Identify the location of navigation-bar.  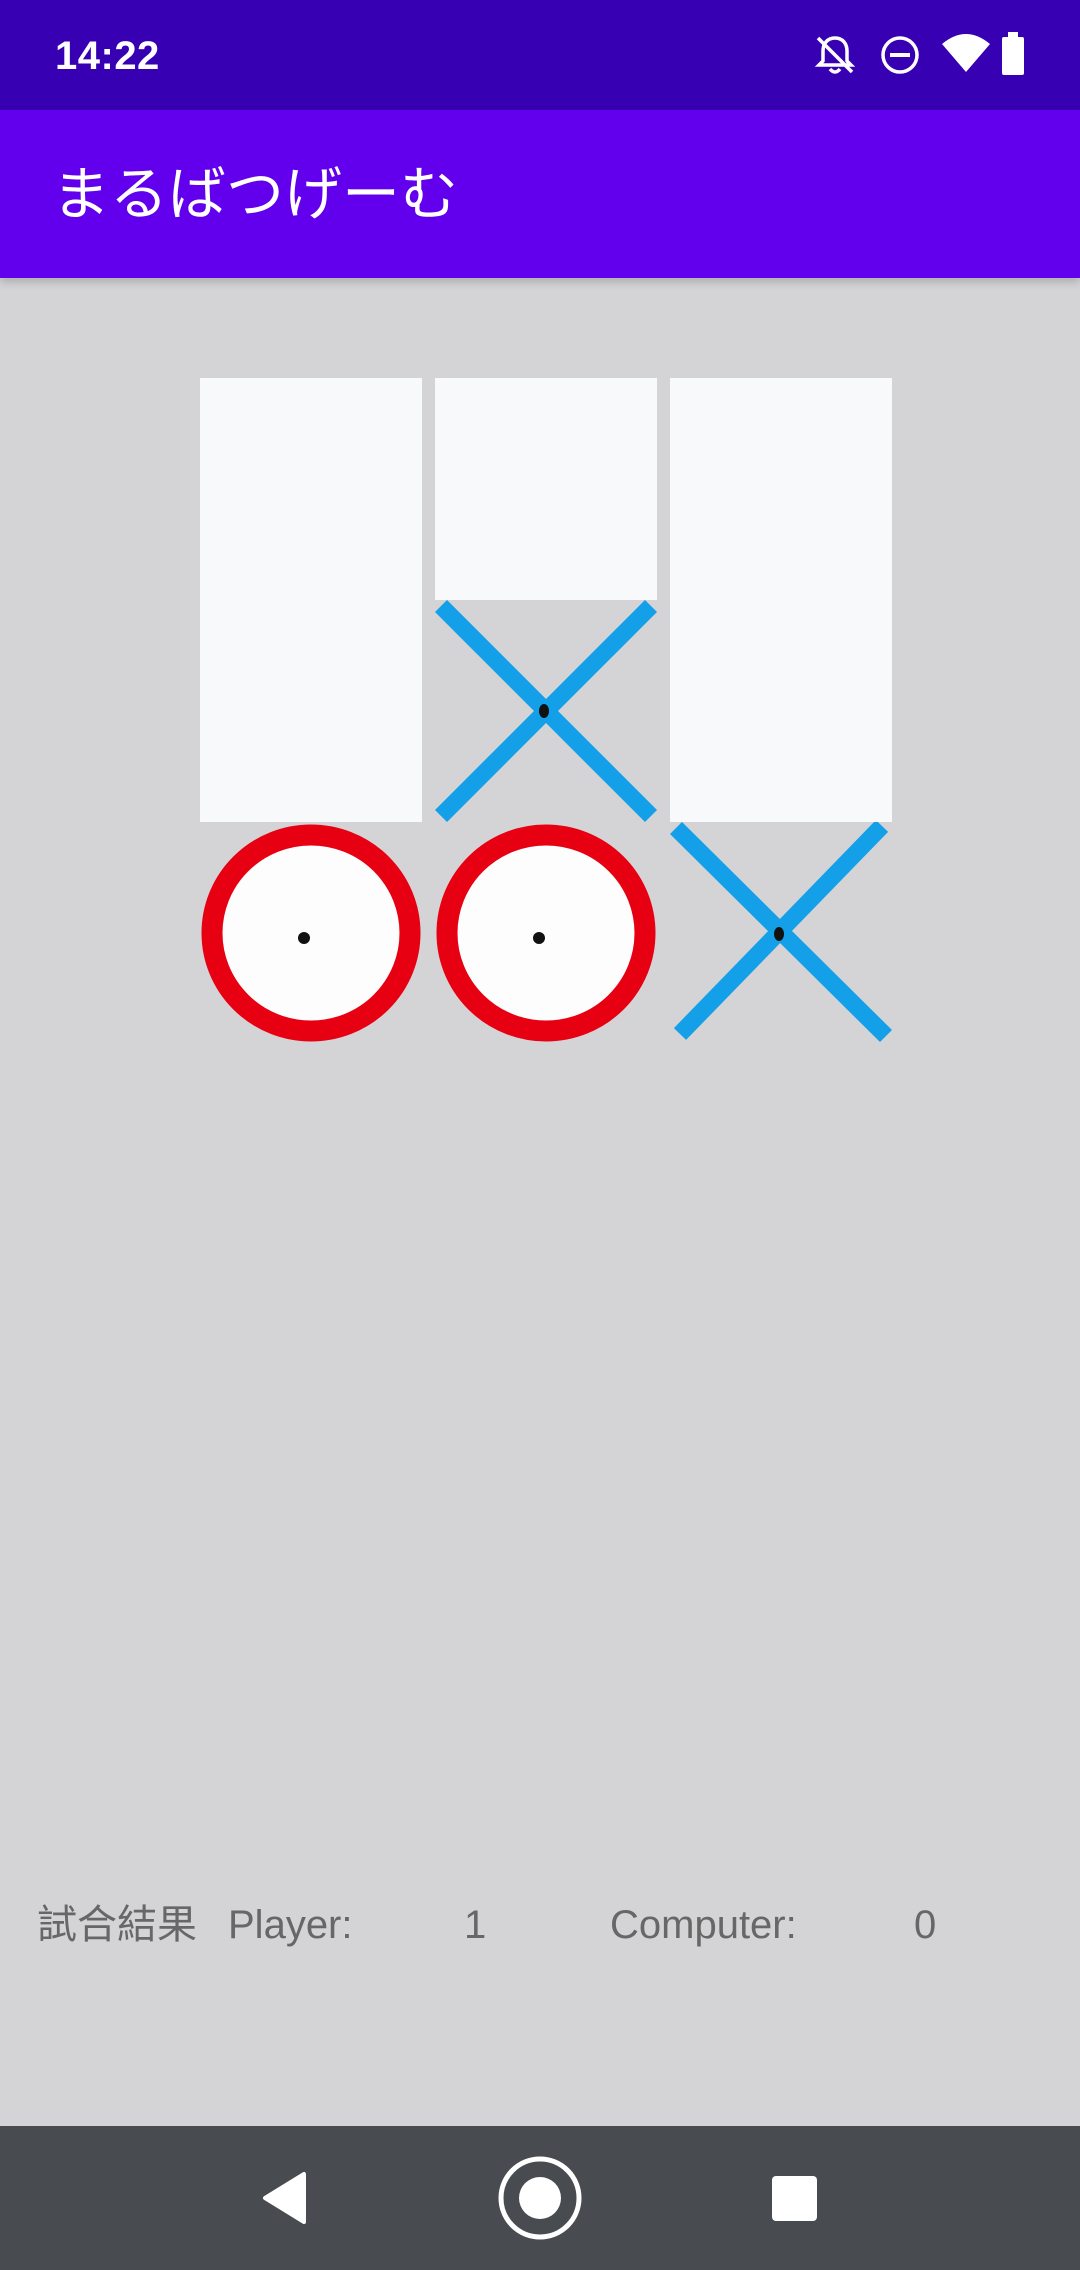
(540, 2198).